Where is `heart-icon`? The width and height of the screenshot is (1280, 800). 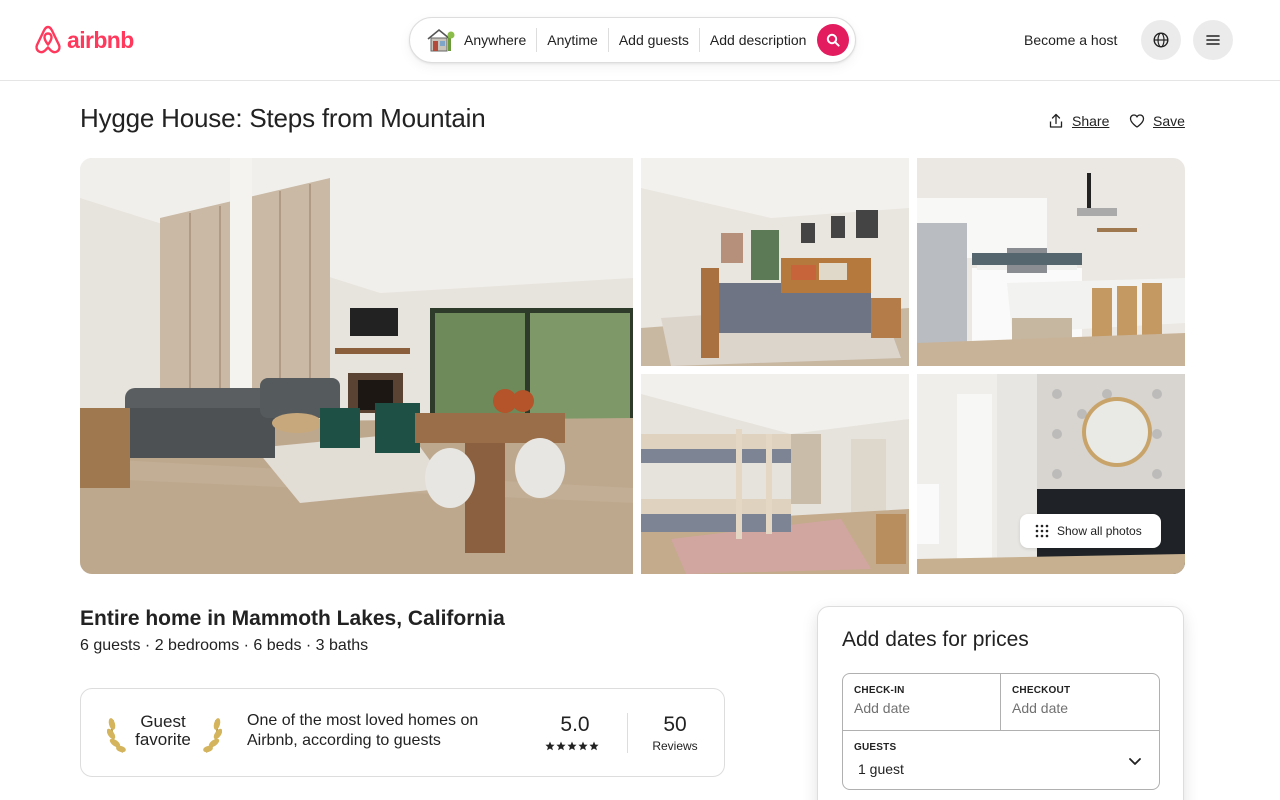
heart-icon is located at coordinates (1137, 121).